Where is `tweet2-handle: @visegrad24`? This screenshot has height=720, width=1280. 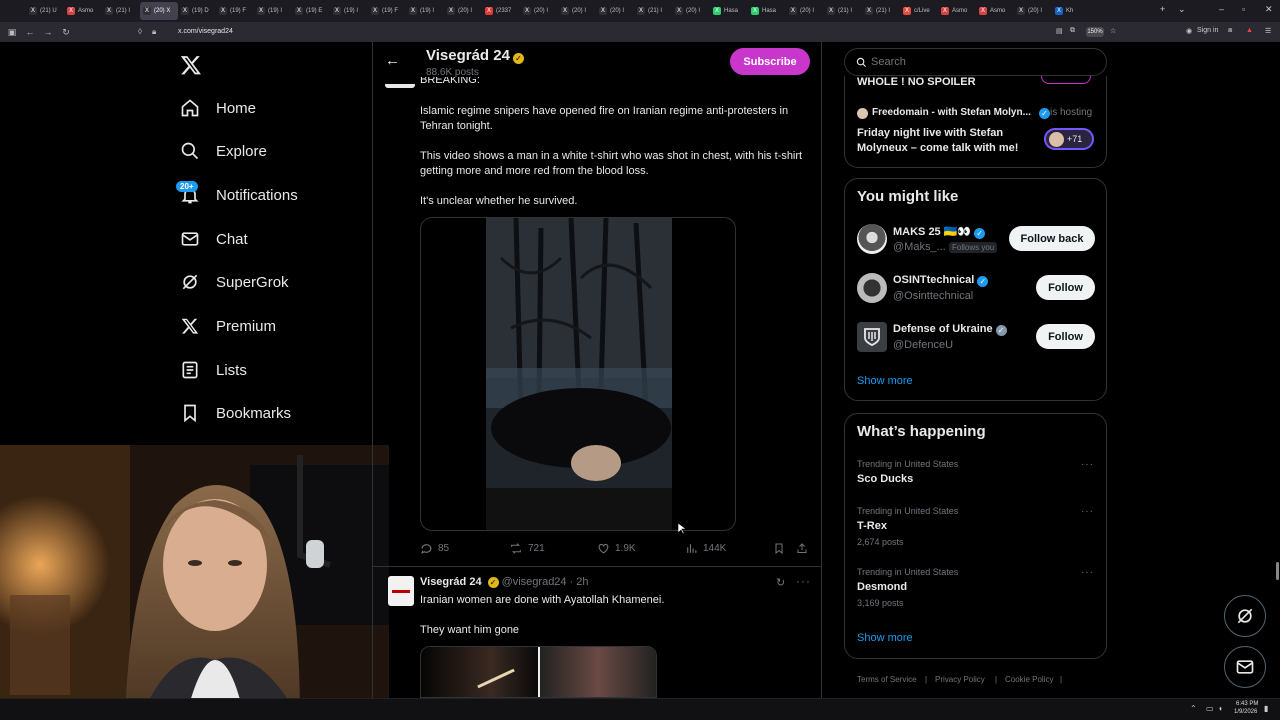
tweet2-handle: @visegrad24 is located at coordinates (534, 582).